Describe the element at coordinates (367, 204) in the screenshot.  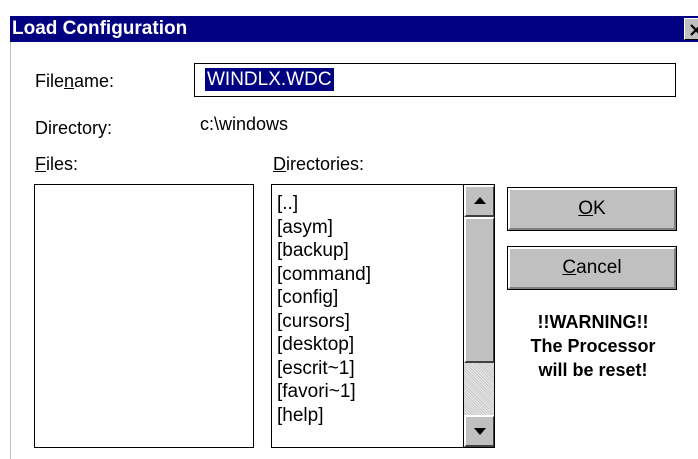
I see `directory-item: [..]` at that location.